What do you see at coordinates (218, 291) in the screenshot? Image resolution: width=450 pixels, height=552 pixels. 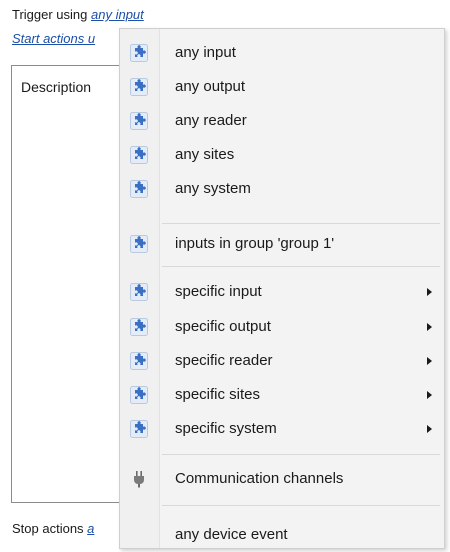 I see `menu-item-label: specific input` at bounding box center [218, 291].